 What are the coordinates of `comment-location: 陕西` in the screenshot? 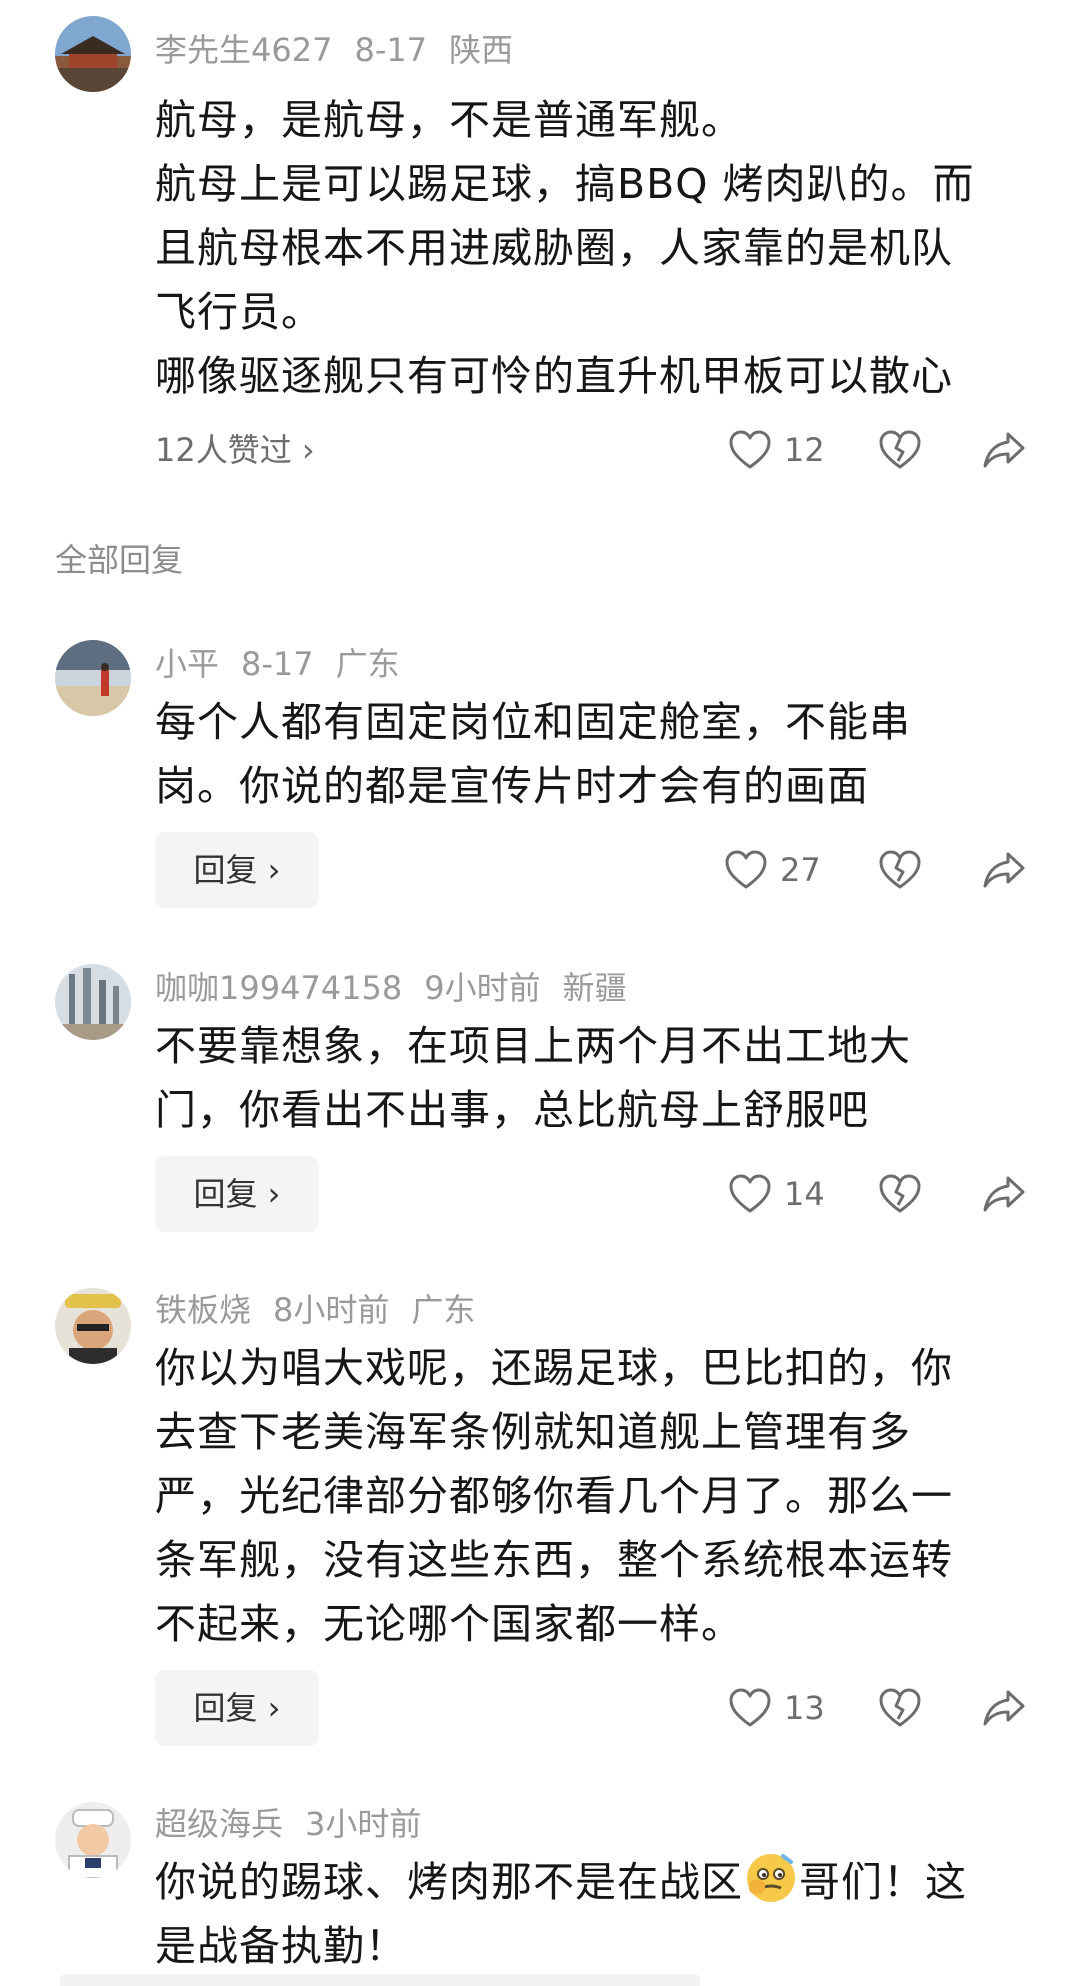 It's located at (481, 50).